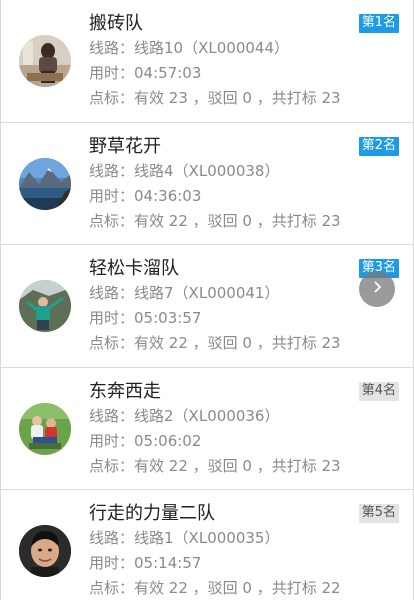 The height and width of the screenshot is (600, 414). I want to click on points-line: 点标：有效 22 ，驳回 0 ，共打标 22, so click(215, 588).